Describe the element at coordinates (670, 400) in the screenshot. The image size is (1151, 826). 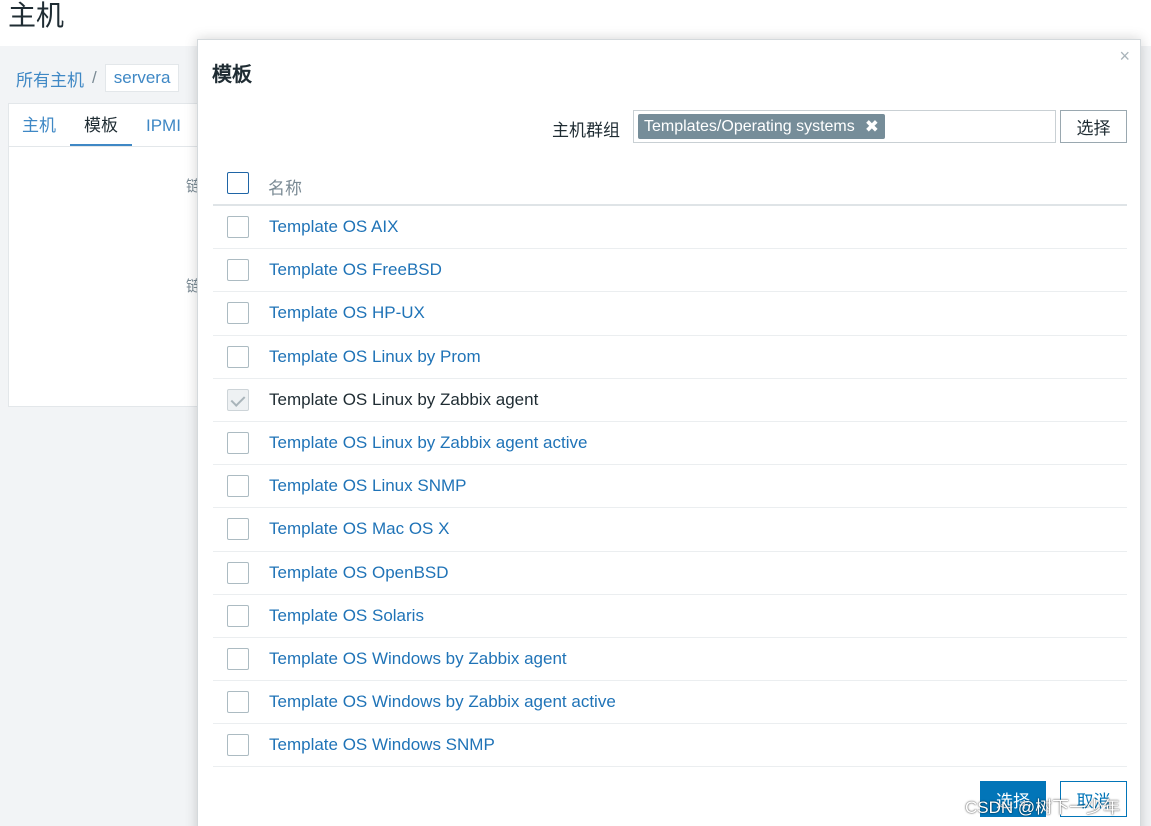
I see `table-row: Template OS Linux by Zabbix agent` at that location.